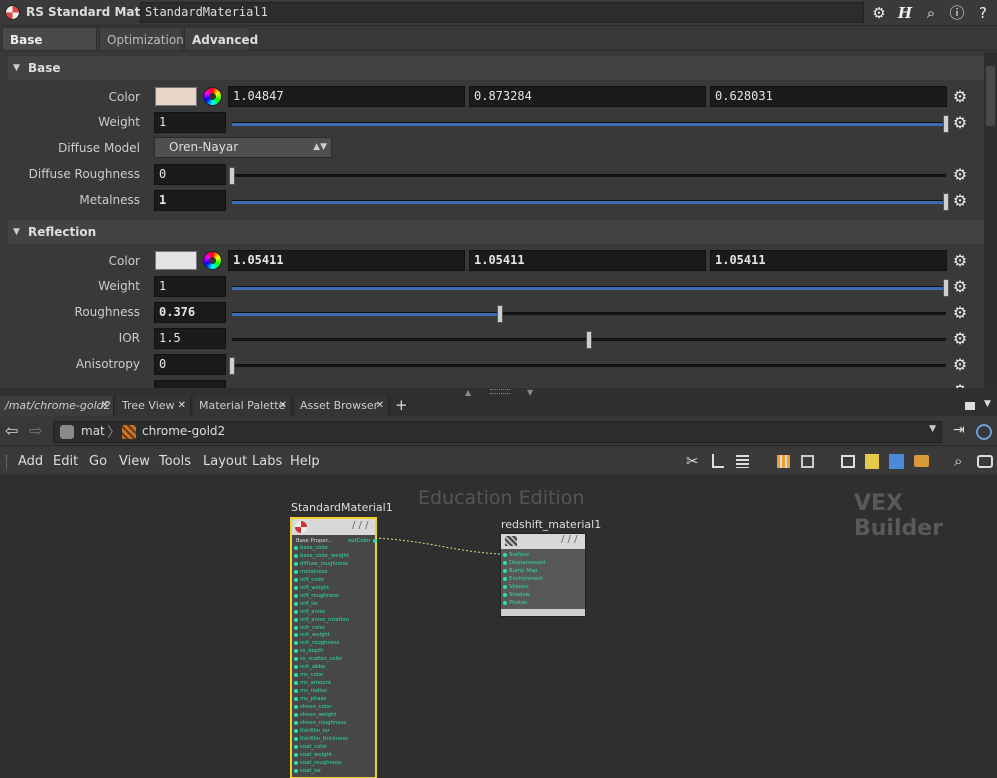 This screenshot has height=778, width=997. Describe the element at coordinates (516, 595) in the screenshot. I see `input-port: Shadow` at that location.